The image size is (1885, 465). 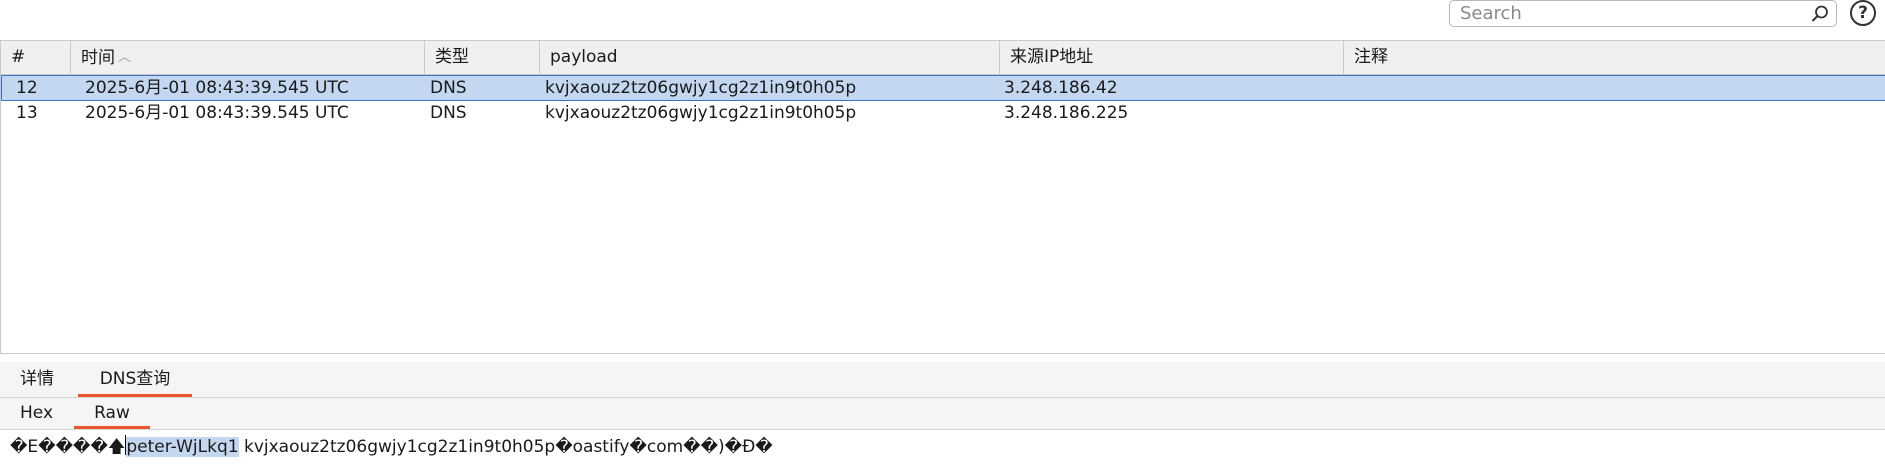 I want to click on tab-raw: Raw, so click(x=112, y=413).